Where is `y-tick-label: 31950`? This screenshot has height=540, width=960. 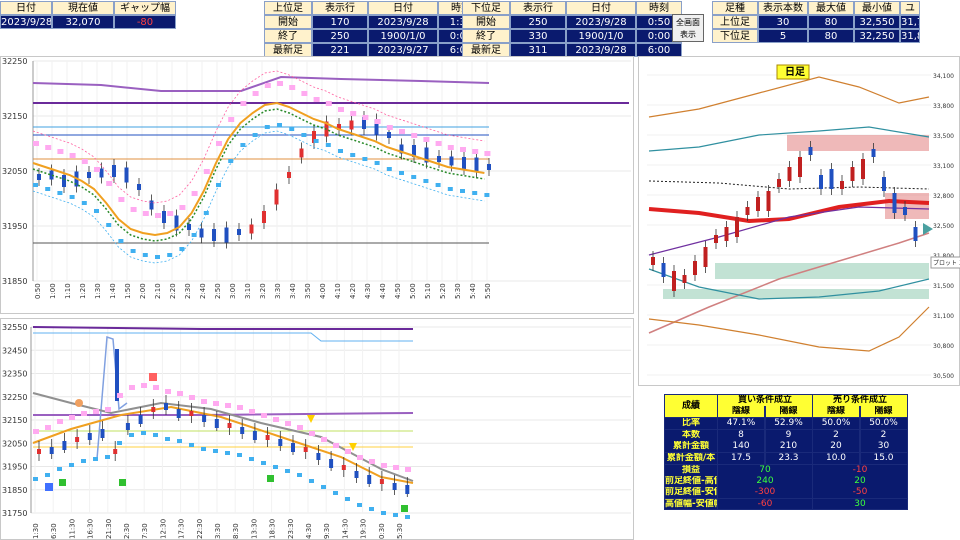 y-tick-label: 31950 is located at coordinates (14, 226).